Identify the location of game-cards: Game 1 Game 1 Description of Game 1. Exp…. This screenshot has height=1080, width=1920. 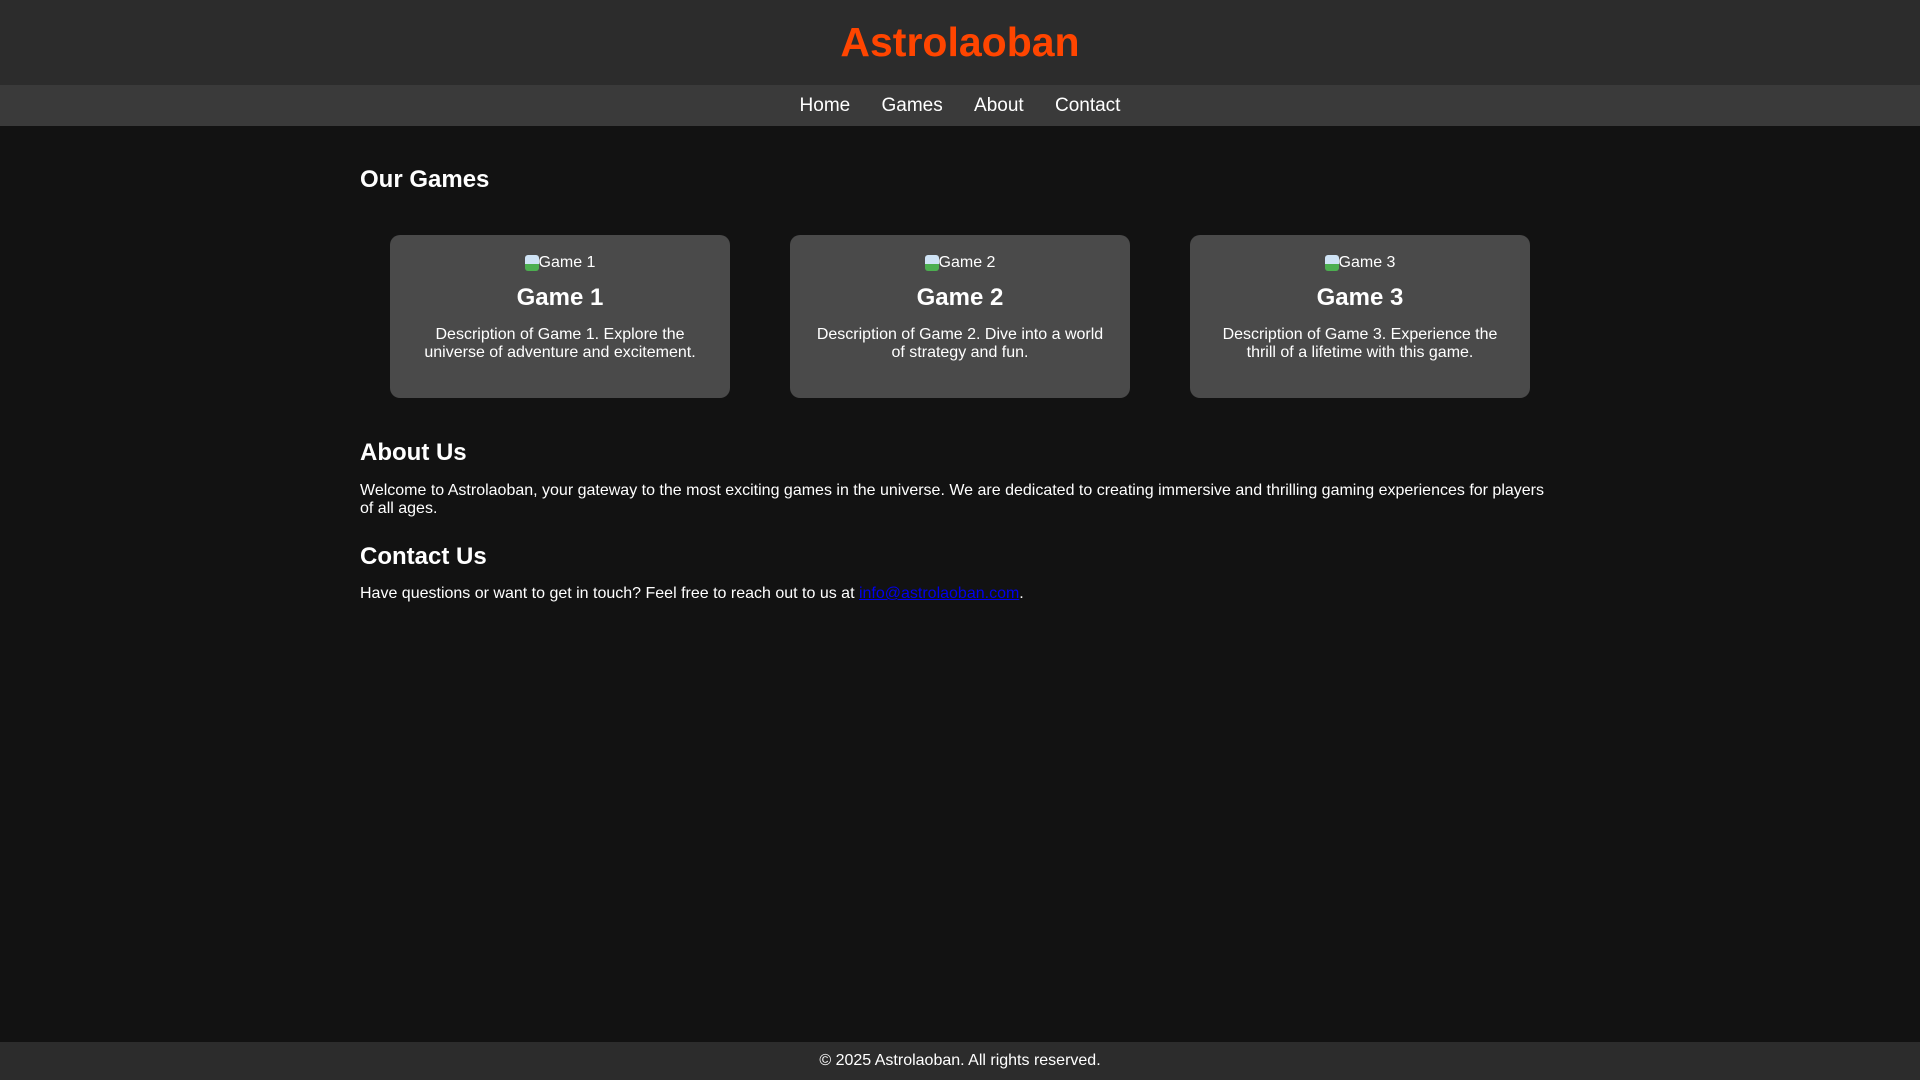
(960, 316).